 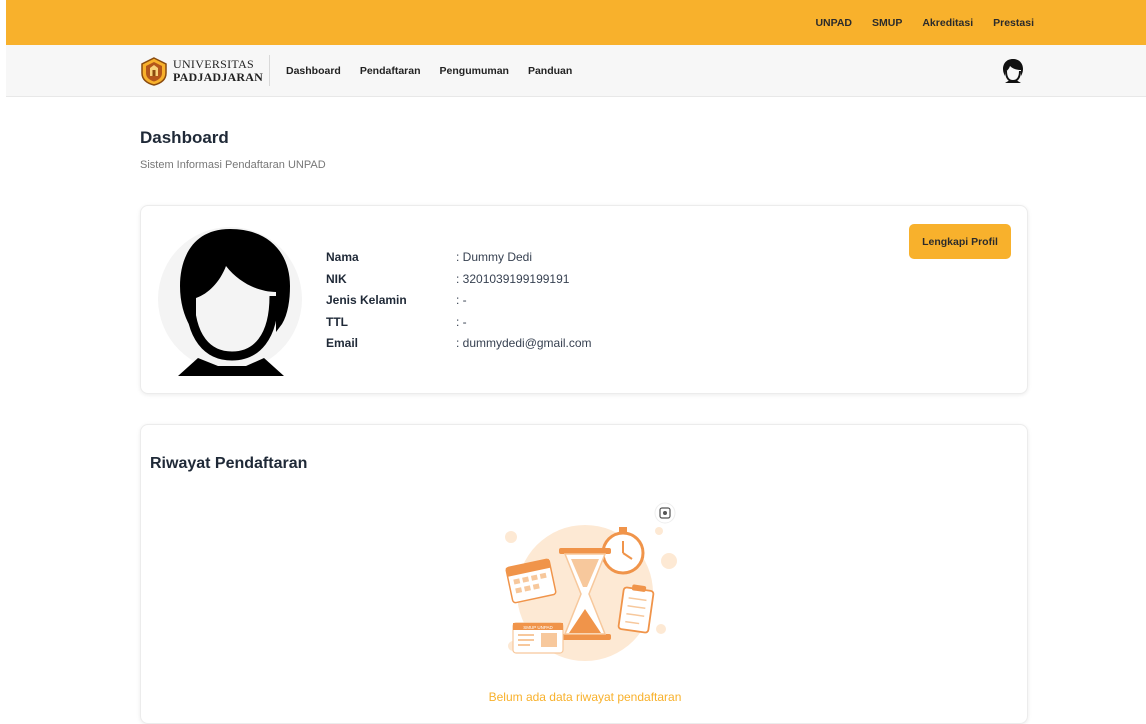 What do you see at coordinates (184, 137) in the screenshot?
I see `page-title: Dashboard` at bounding box center [184, 137].